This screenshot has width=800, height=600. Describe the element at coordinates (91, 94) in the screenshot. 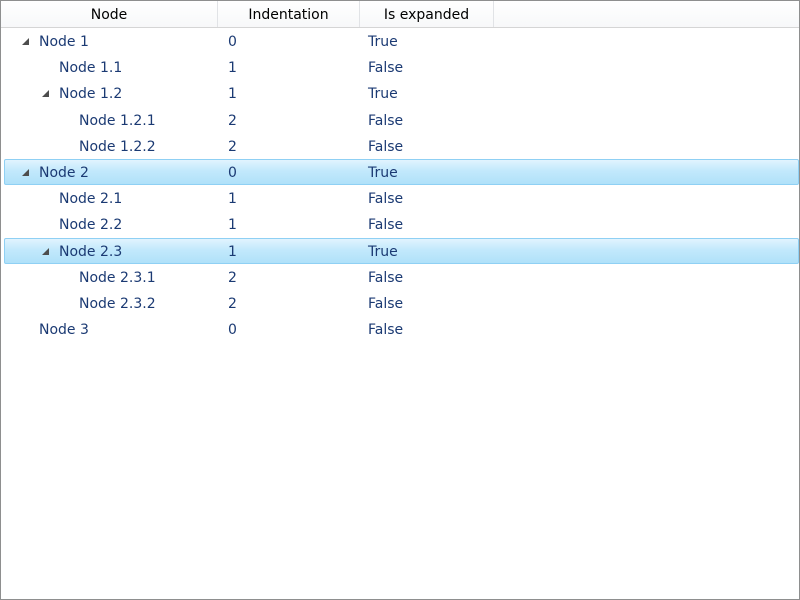

I see `node-label: Node 1.2` at that location.